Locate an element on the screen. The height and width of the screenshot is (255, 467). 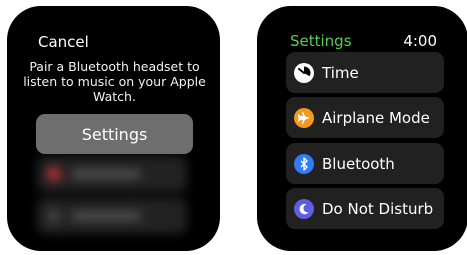
menu-item-label: Time is located at coordinates (340, 72).